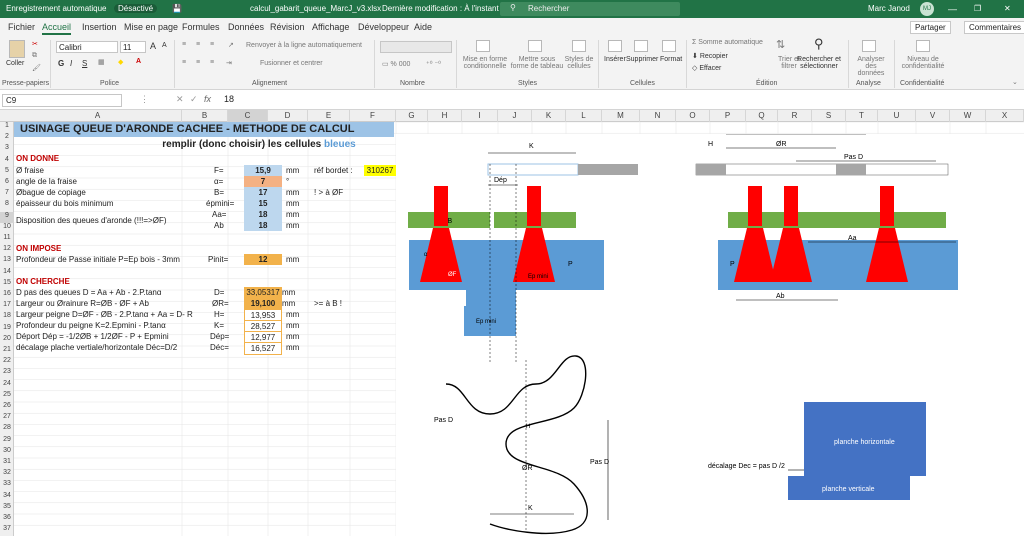  Describe the element at coordinates (994, 27) in the screenshot. I see `comments-button: Commentaires` at that location.